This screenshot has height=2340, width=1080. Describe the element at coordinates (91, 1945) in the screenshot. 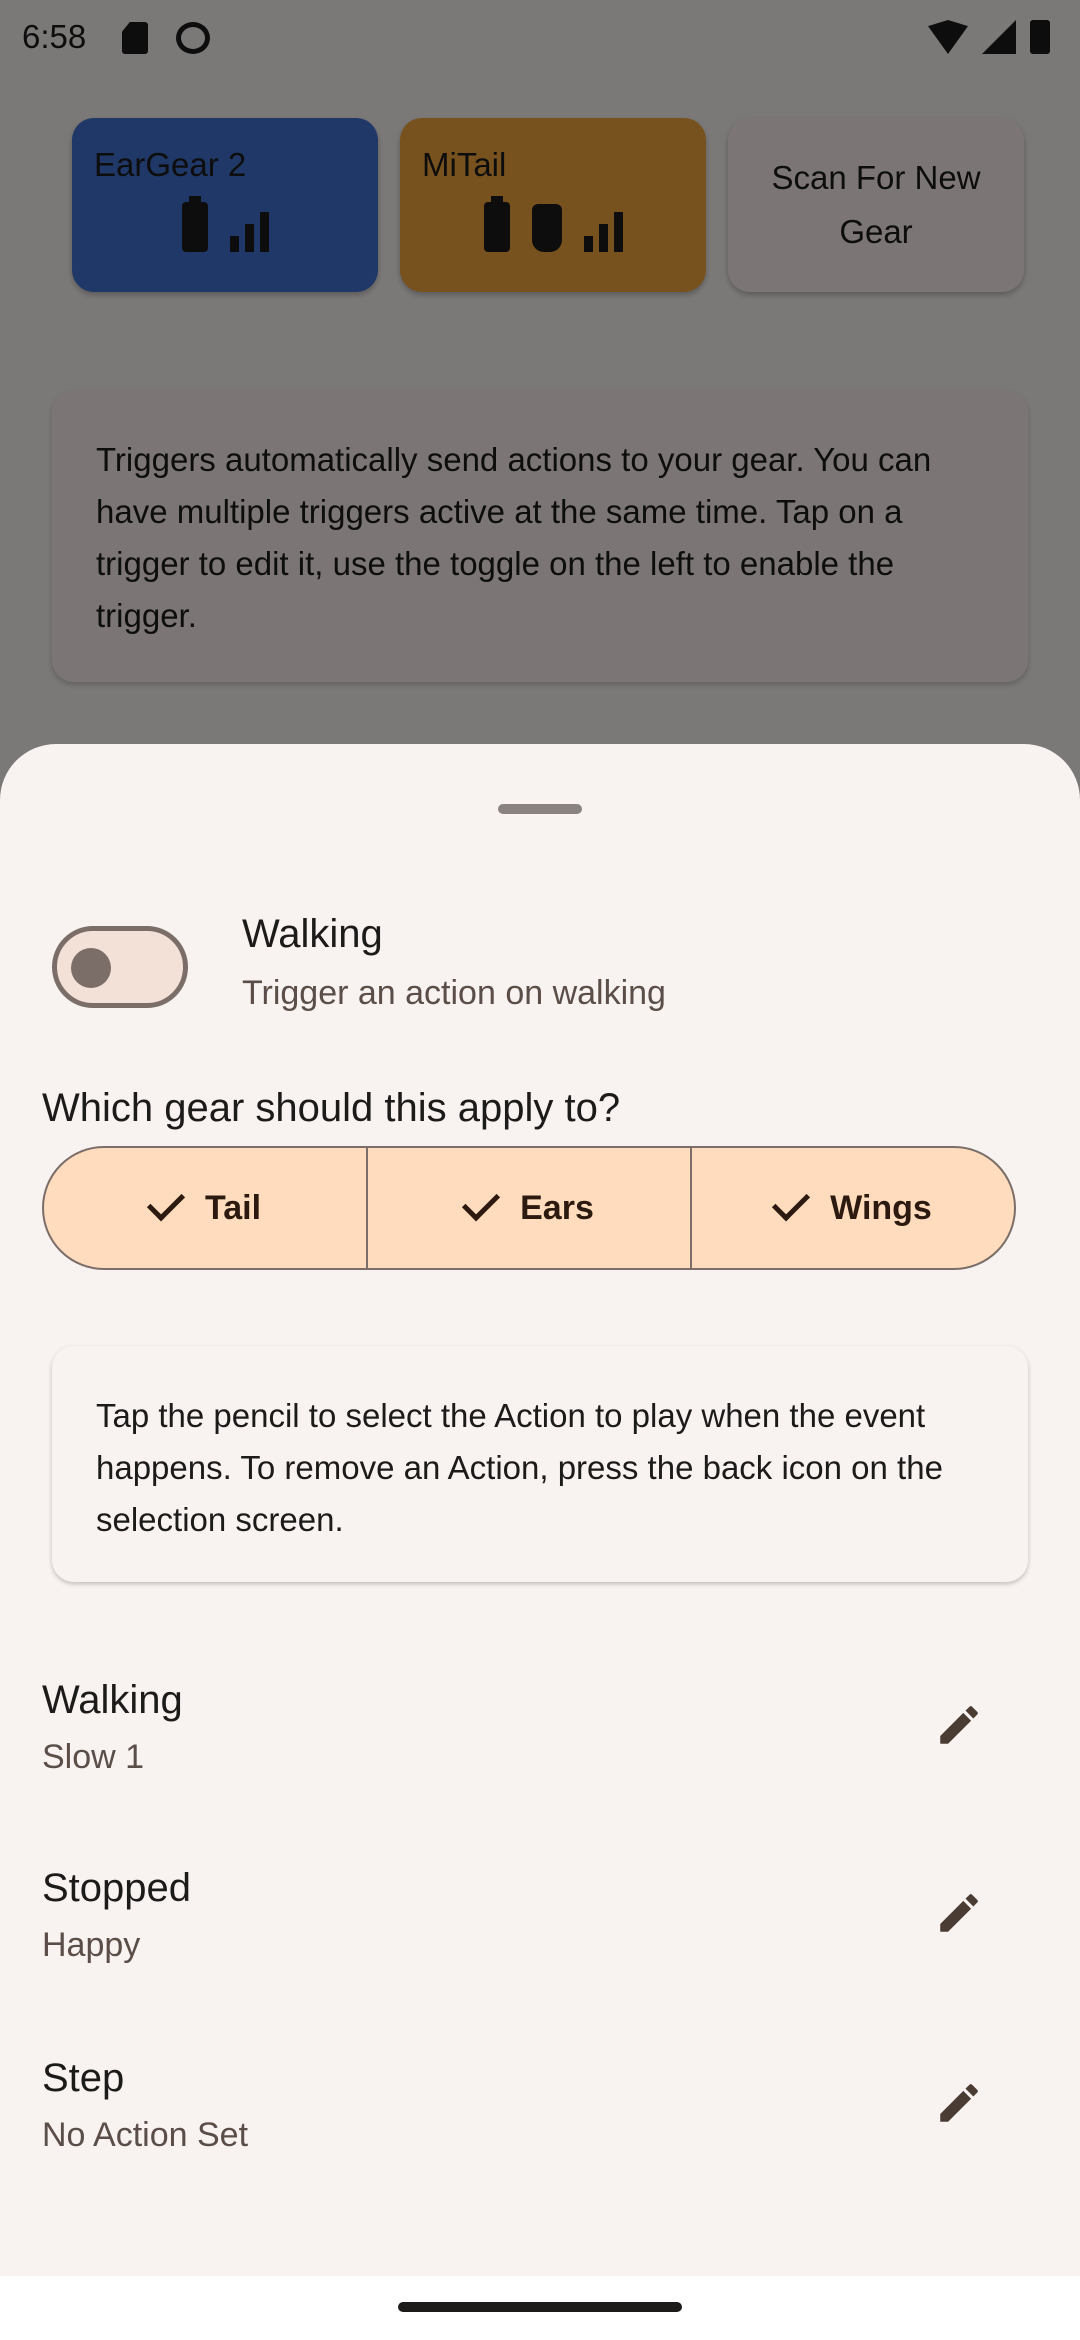

I see `action-value: Happy` at that location.